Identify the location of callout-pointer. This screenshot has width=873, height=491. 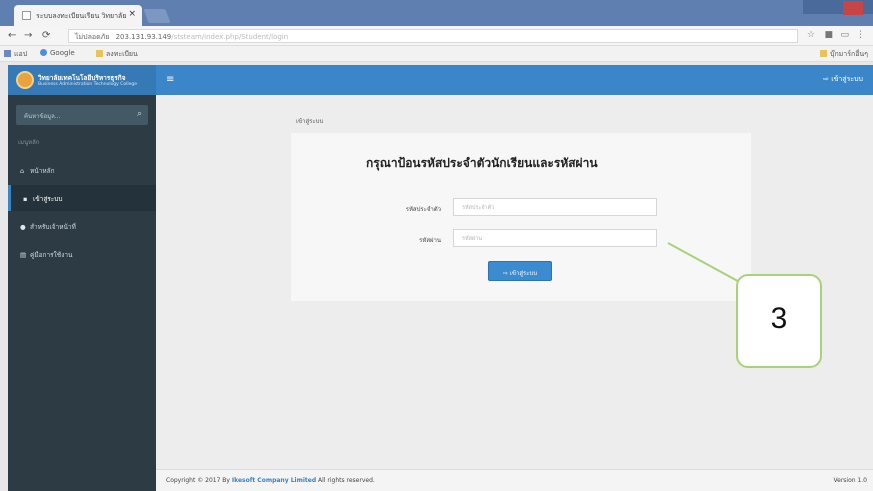
(709, 271).